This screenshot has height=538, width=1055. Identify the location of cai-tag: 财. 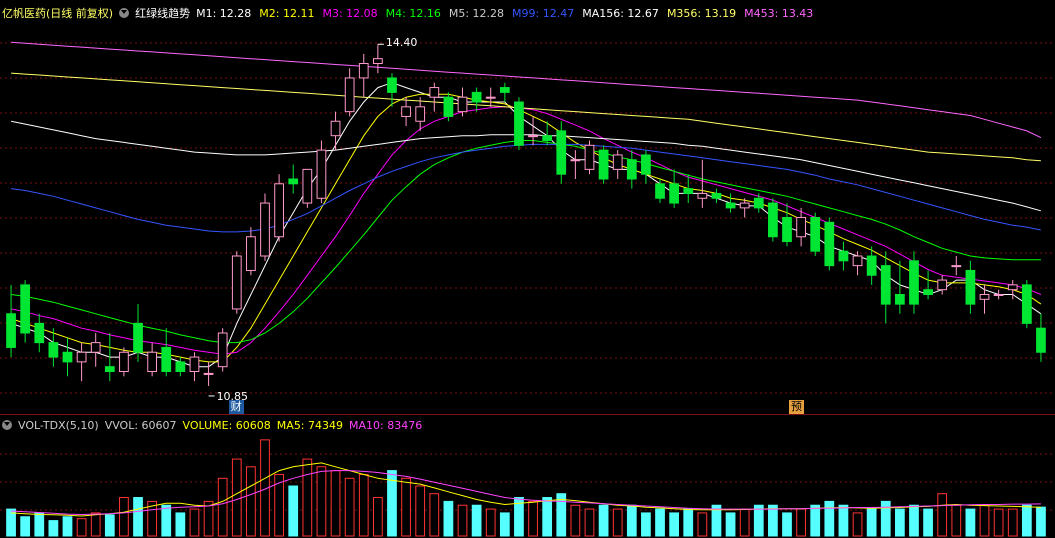
(236, 407).